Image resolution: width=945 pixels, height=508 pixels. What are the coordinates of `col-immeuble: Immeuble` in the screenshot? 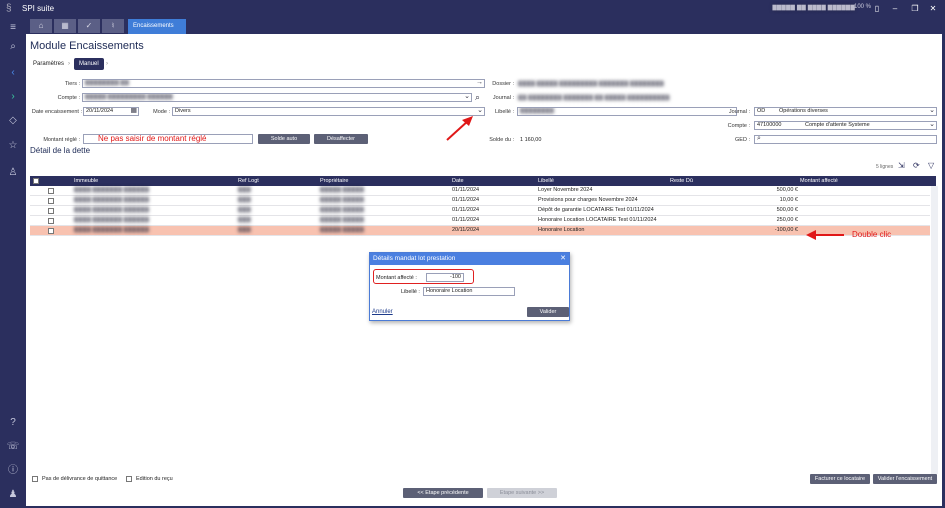 It's located at (86, 181).